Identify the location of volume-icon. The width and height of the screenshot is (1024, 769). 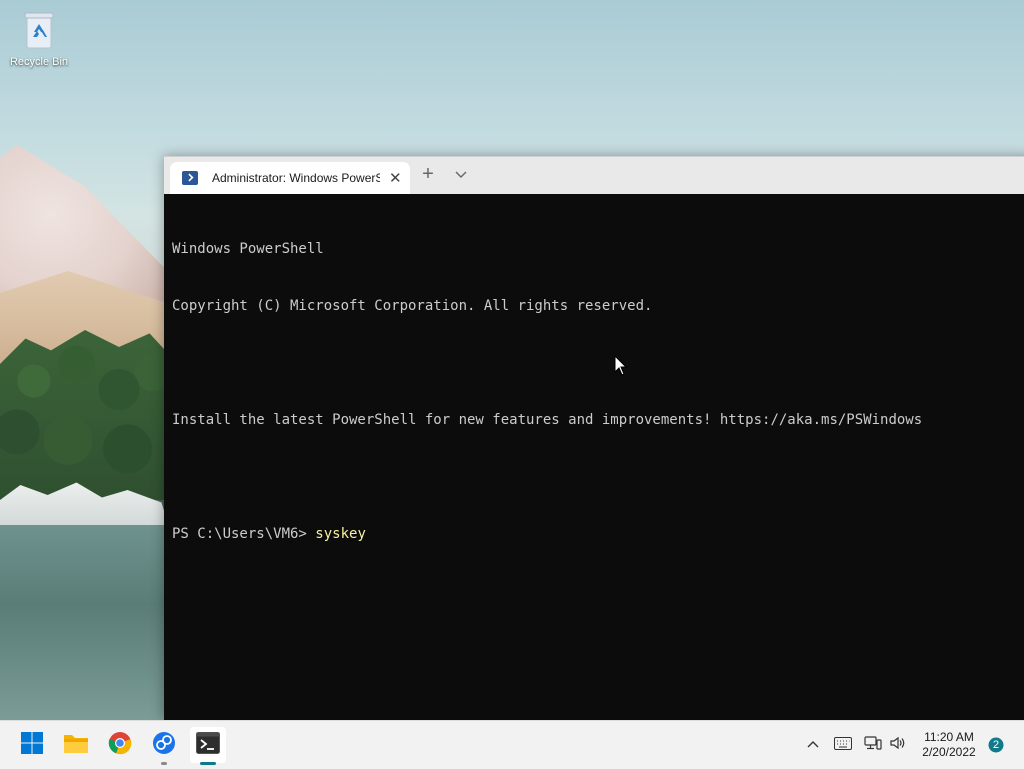
(898, 745).